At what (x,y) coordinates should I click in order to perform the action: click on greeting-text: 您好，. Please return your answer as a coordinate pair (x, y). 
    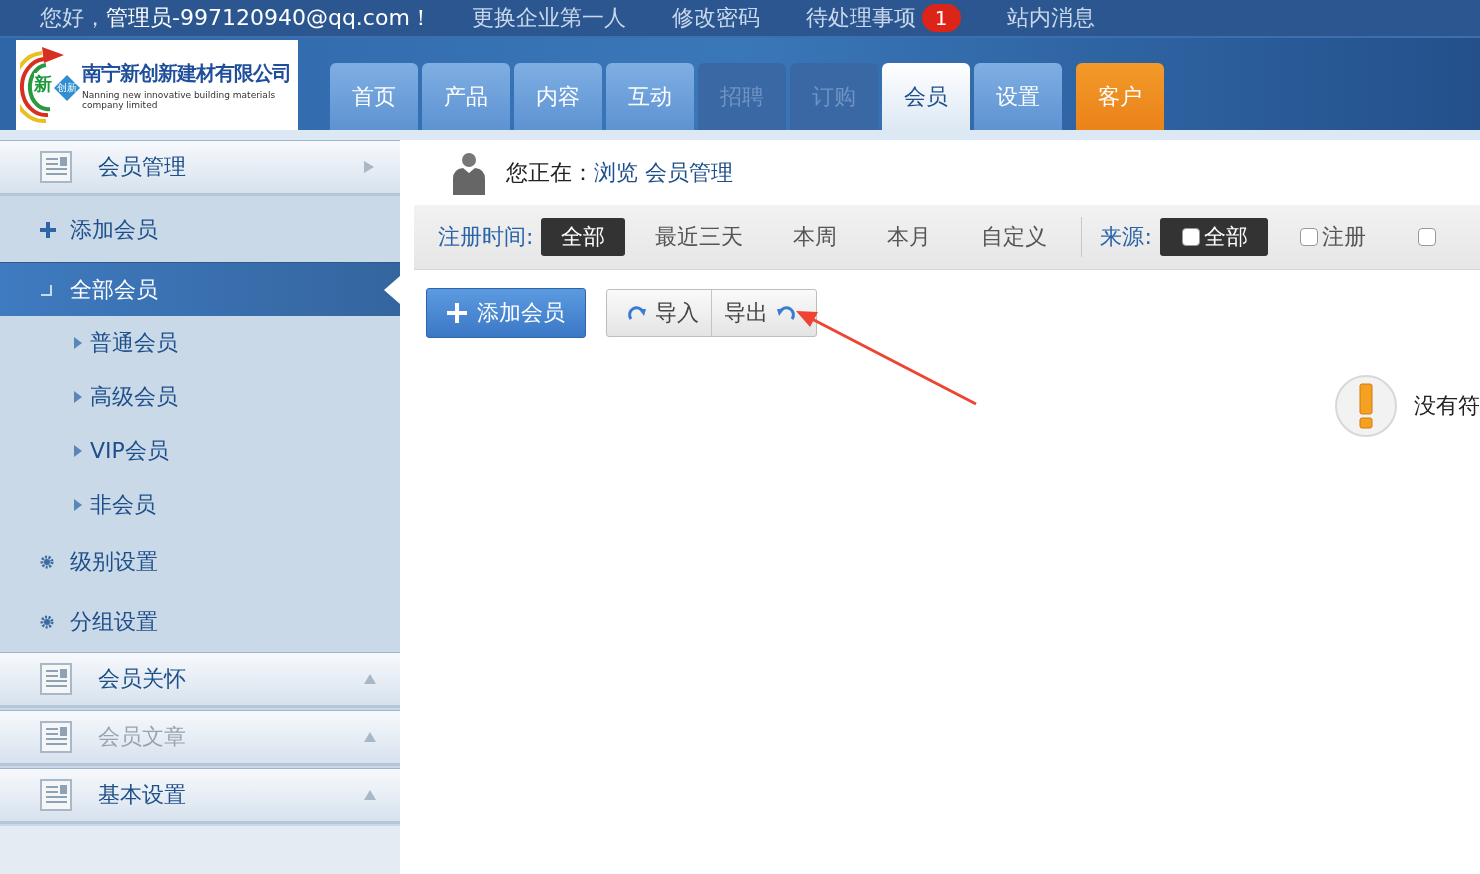
    Looking at the image, I should click on (73, 18).